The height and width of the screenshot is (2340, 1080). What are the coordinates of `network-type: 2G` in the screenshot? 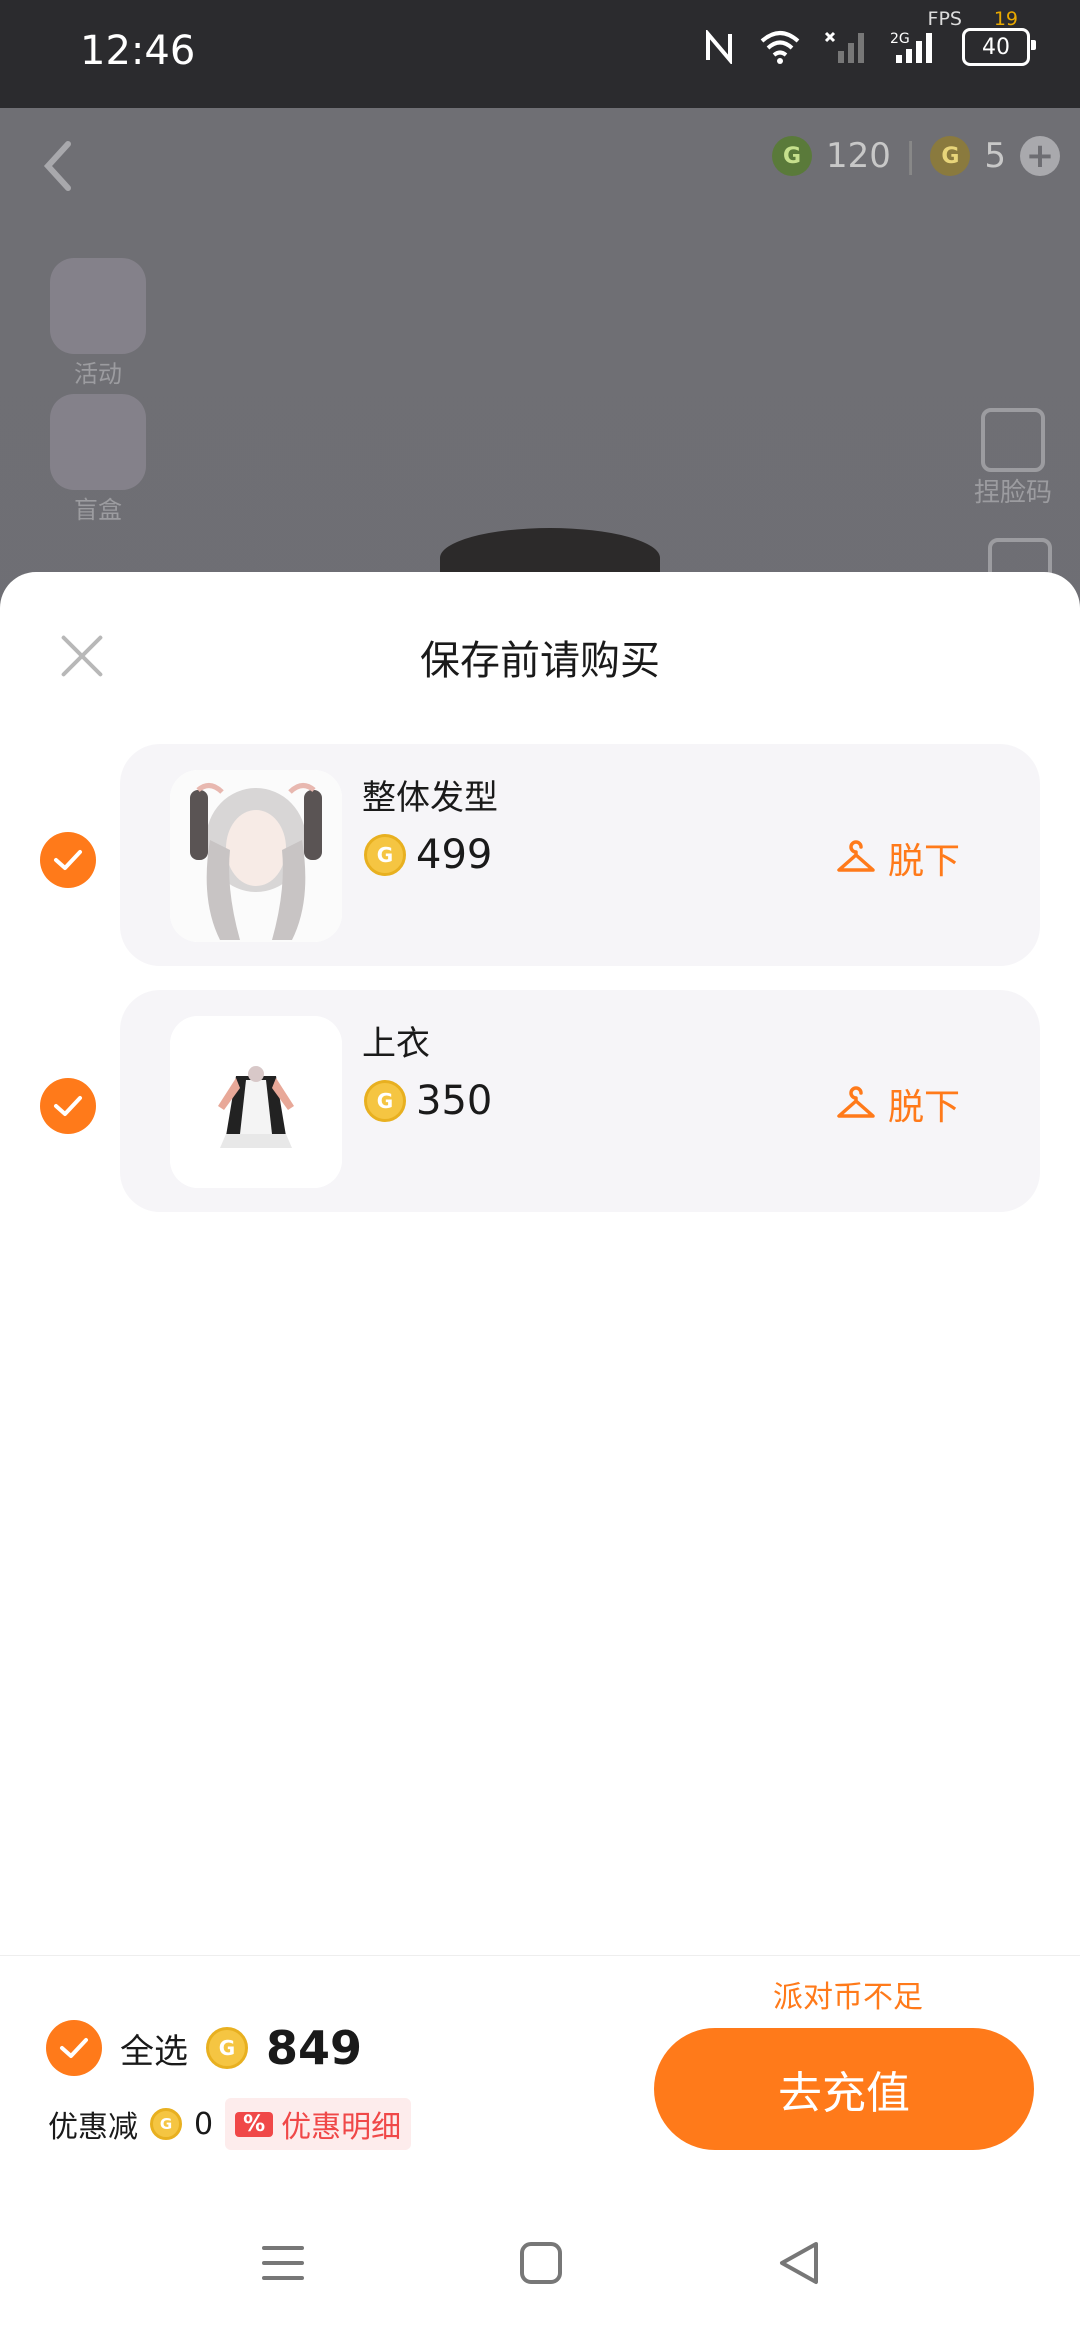 It's located at (900, 39).